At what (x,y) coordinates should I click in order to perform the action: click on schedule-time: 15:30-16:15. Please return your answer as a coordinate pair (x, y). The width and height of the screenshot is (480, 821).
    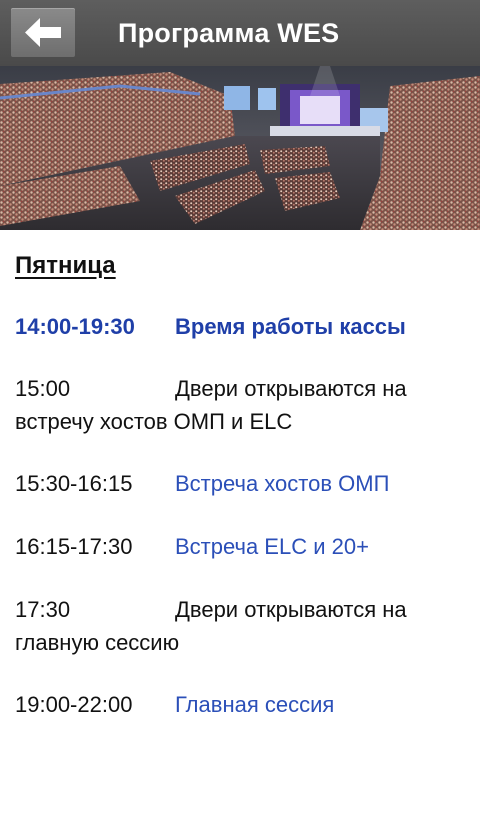
    Looking at the image, I should click on (74, 483).